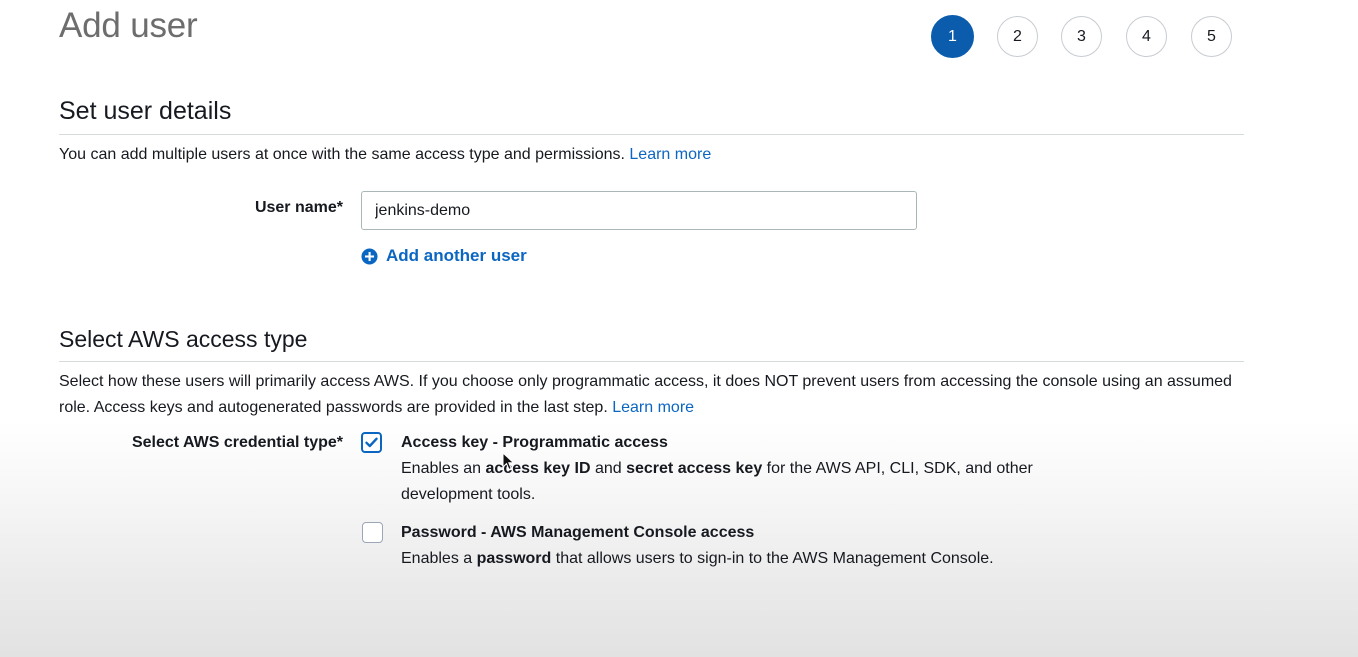 Image resolution: width=1358 pixels, height=657 pixels. I want to click on desc-text: Enables a, so click(439, 558).